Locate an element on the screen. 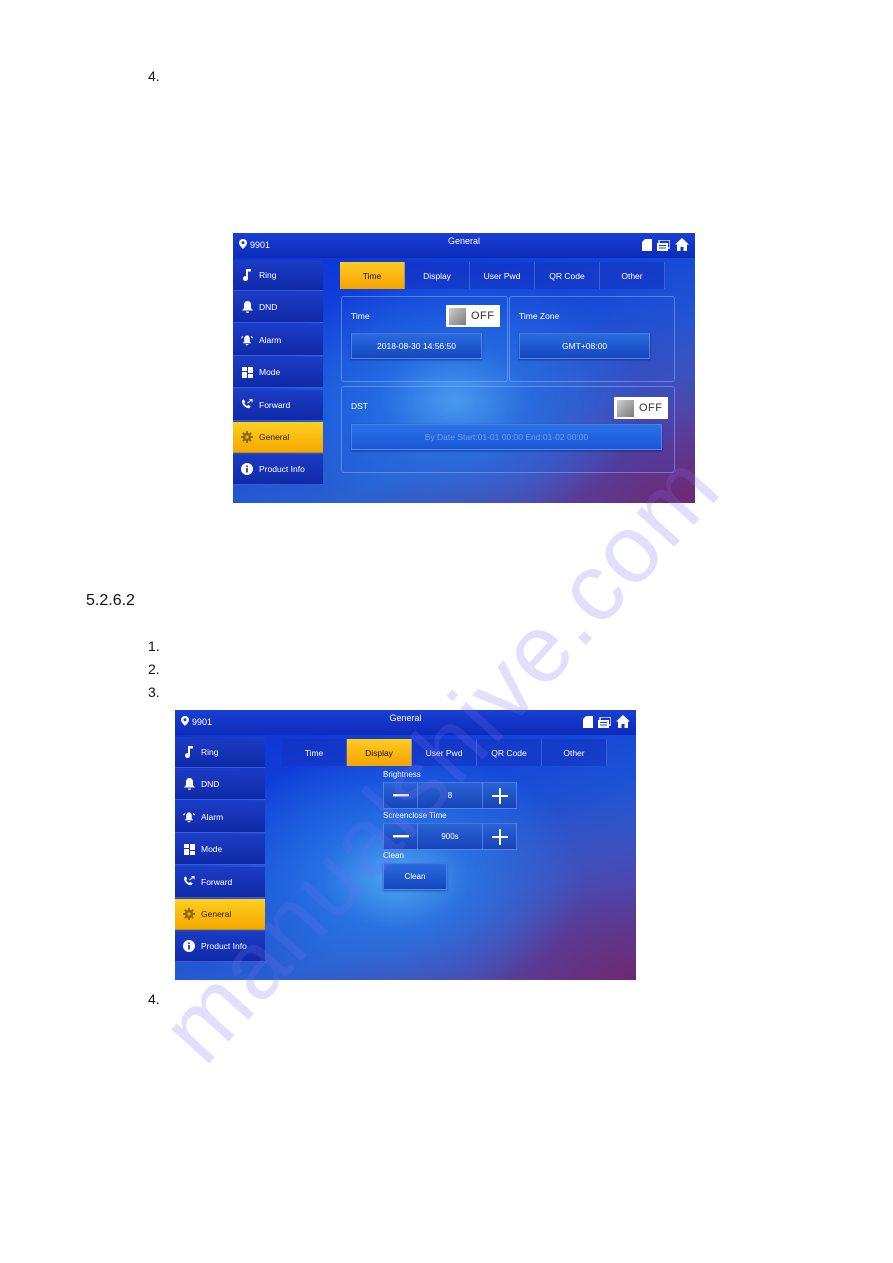  step-number-3: 3. is located at coordinates (154, 692).